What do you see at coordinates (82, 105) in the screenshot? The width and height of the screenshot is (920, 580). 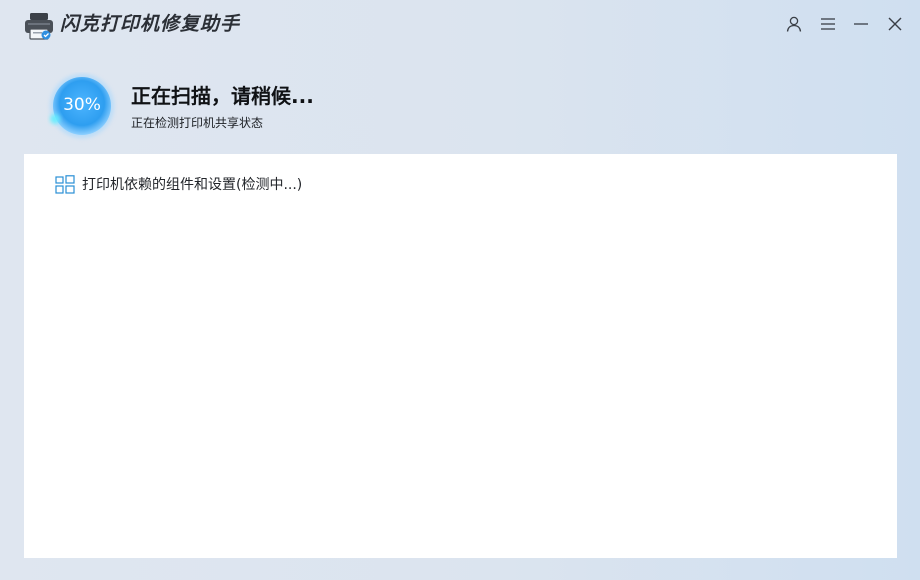 I see `progress-percent: 30%` at bounding box center [82, 105].